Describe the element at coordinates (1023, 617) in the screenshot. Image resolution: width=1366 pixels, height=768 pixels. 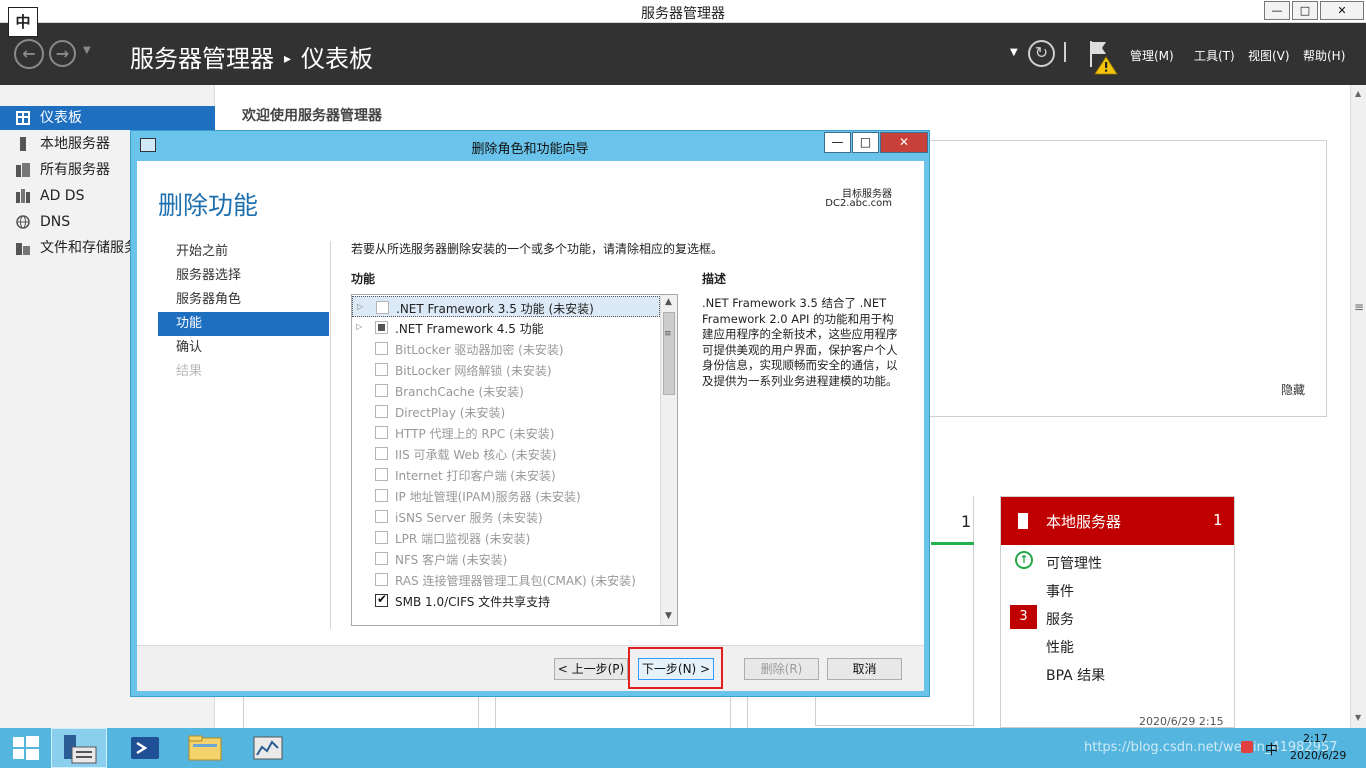
I see `services-alert-badge: 3` at that location.